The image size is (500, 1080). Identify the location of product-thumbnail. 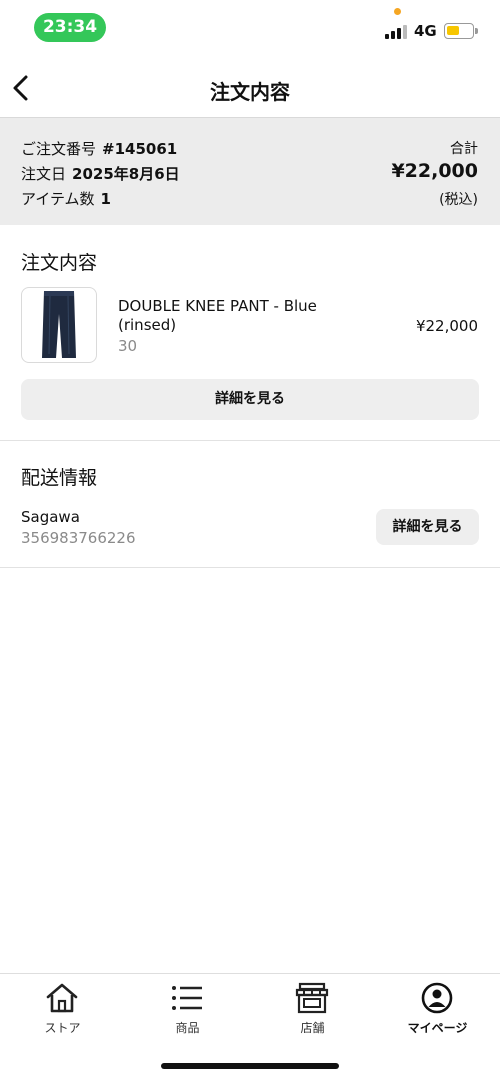
(59, 325).